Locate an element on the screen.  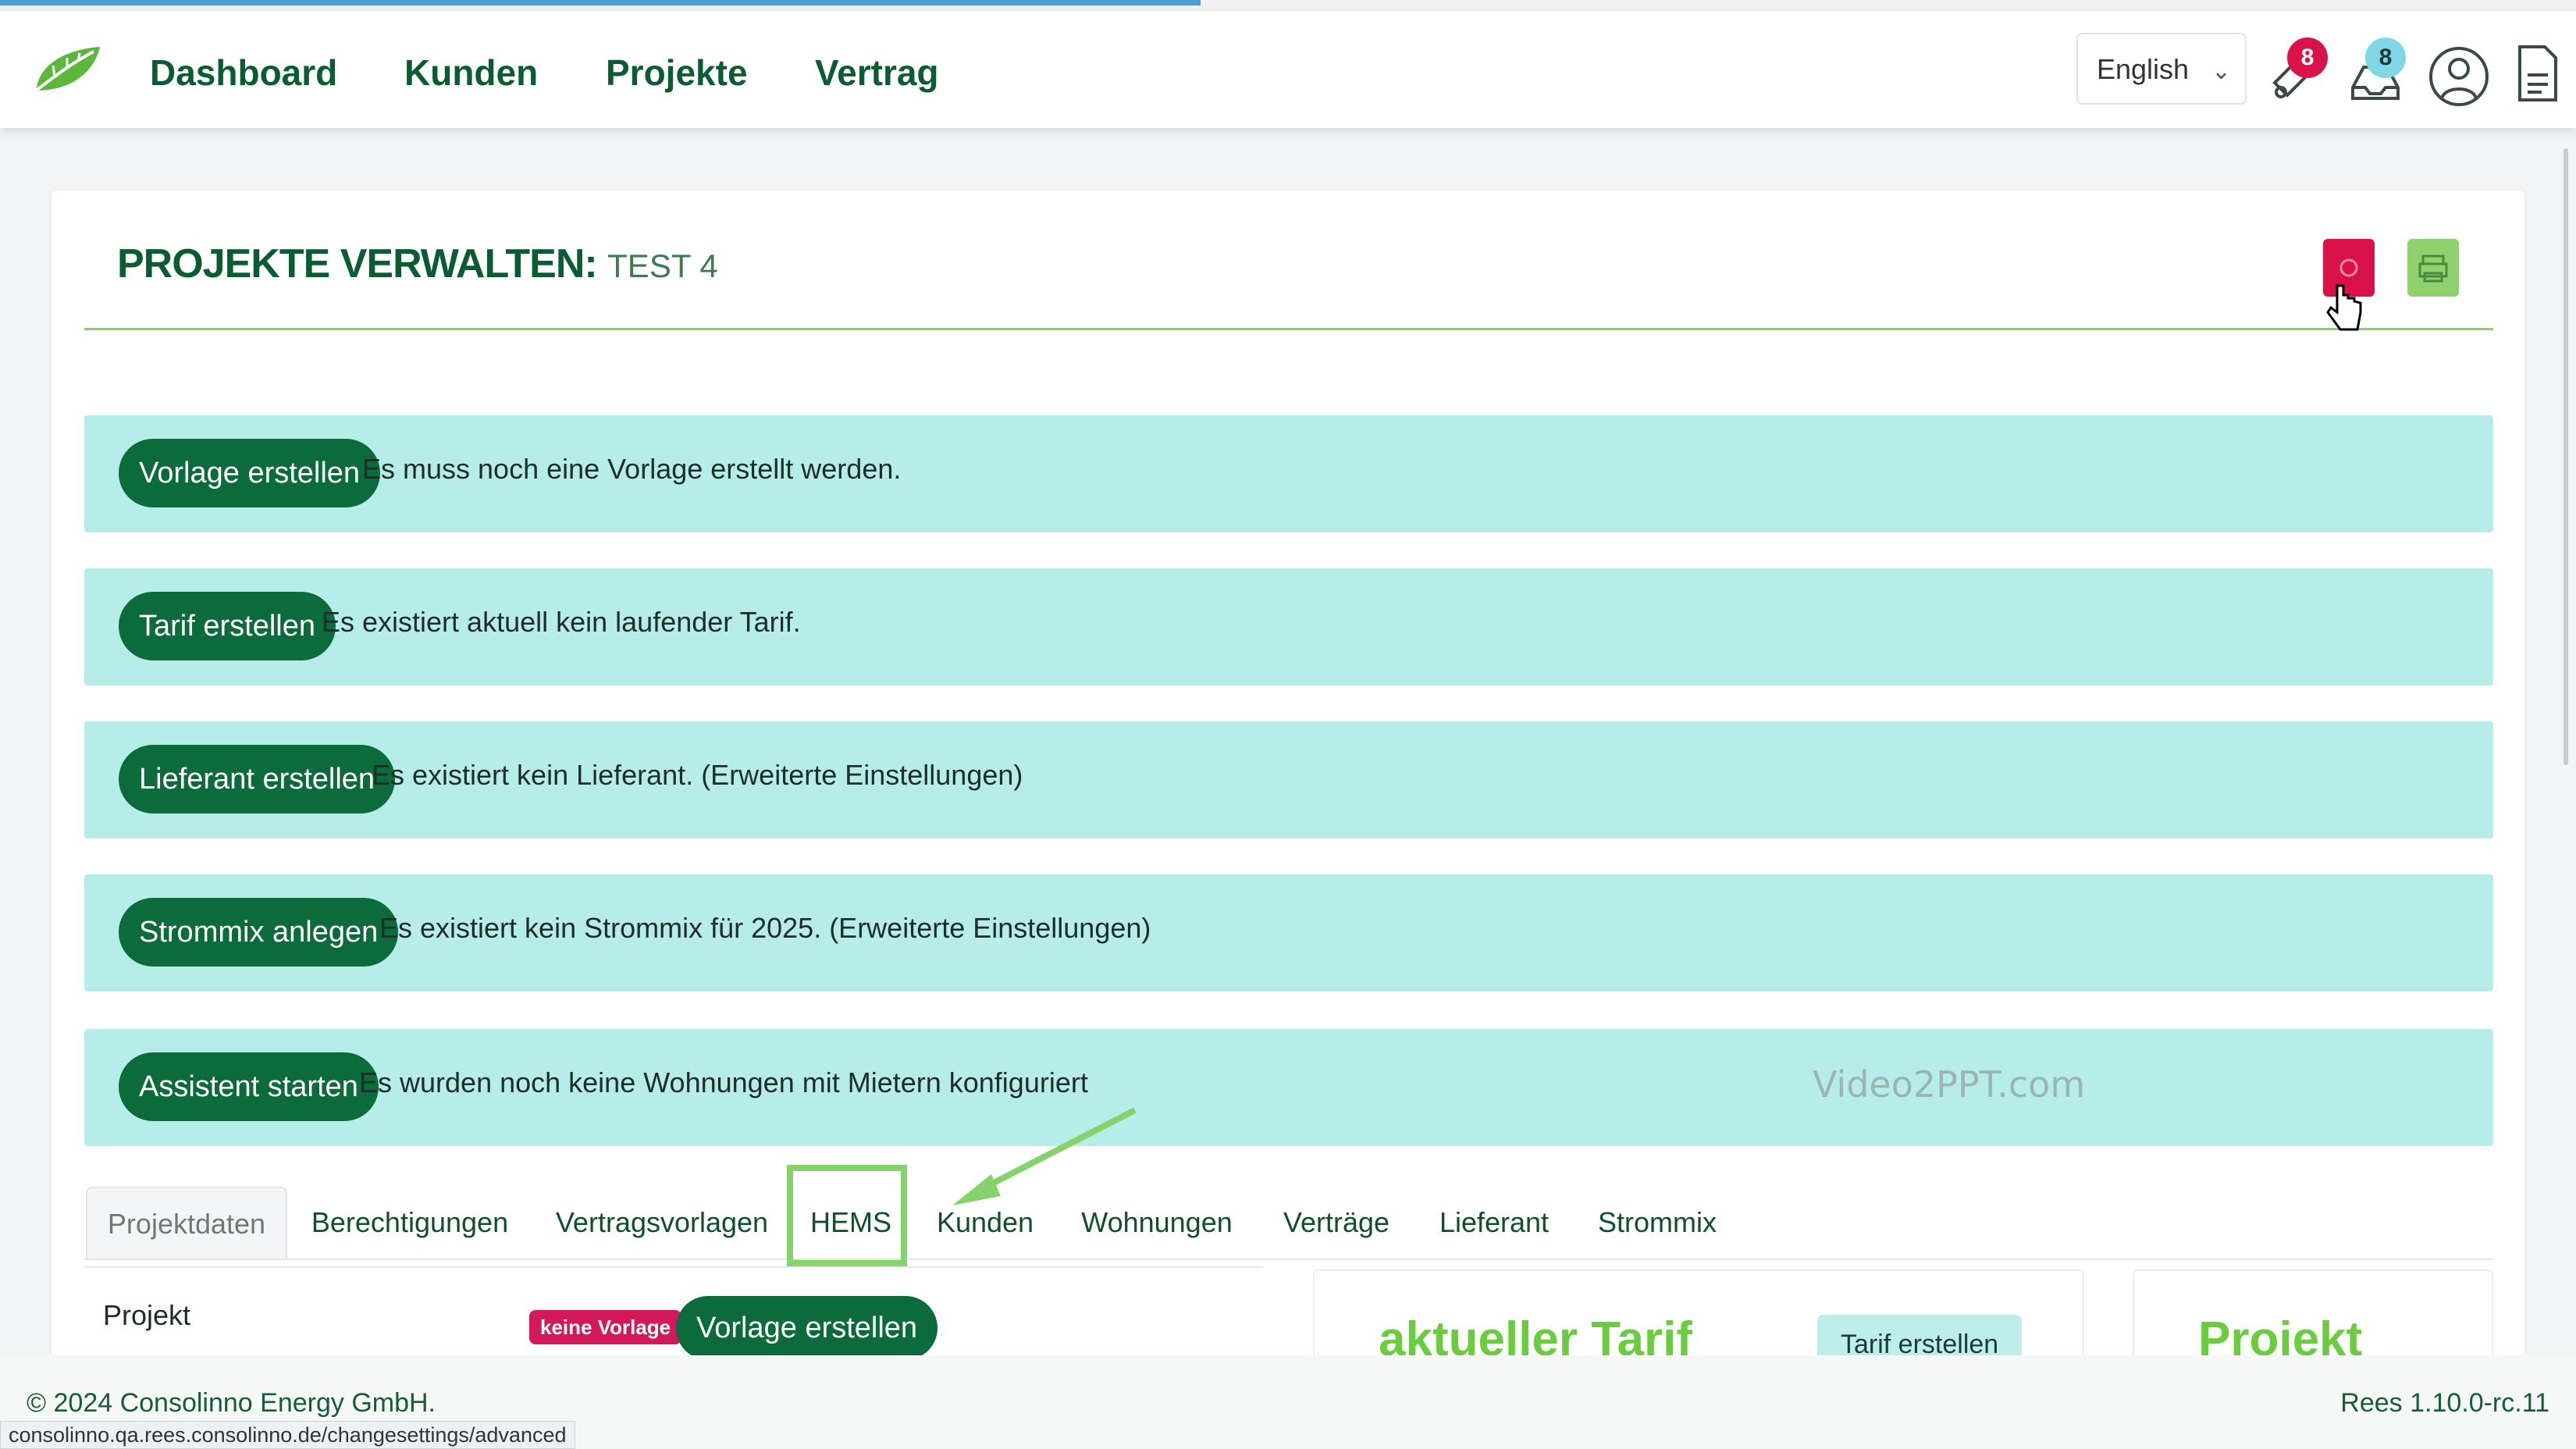
page-title: PROJEKTE VERWALTEN: TEST 4 is located at coordinates (417, 263).